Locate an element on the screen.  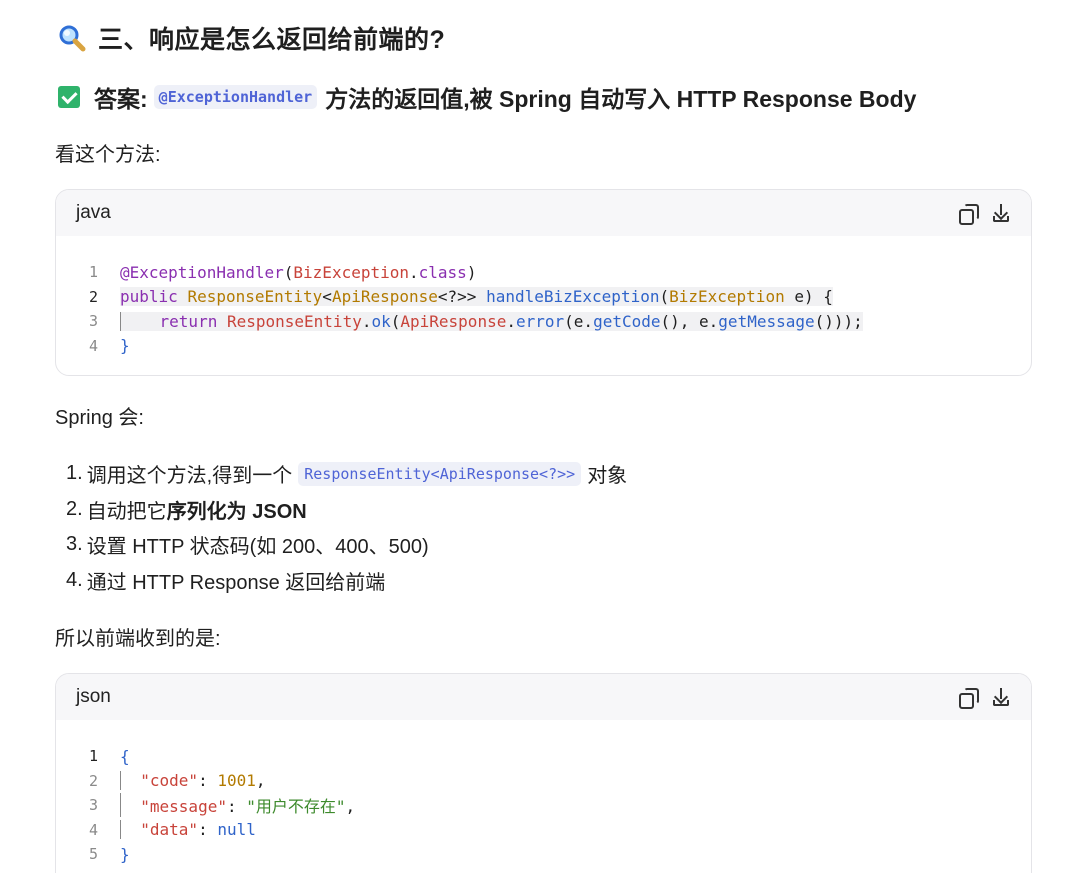
list-item: 2. 自动把它 序列化为 JSON is located at coordinates (186, 510).